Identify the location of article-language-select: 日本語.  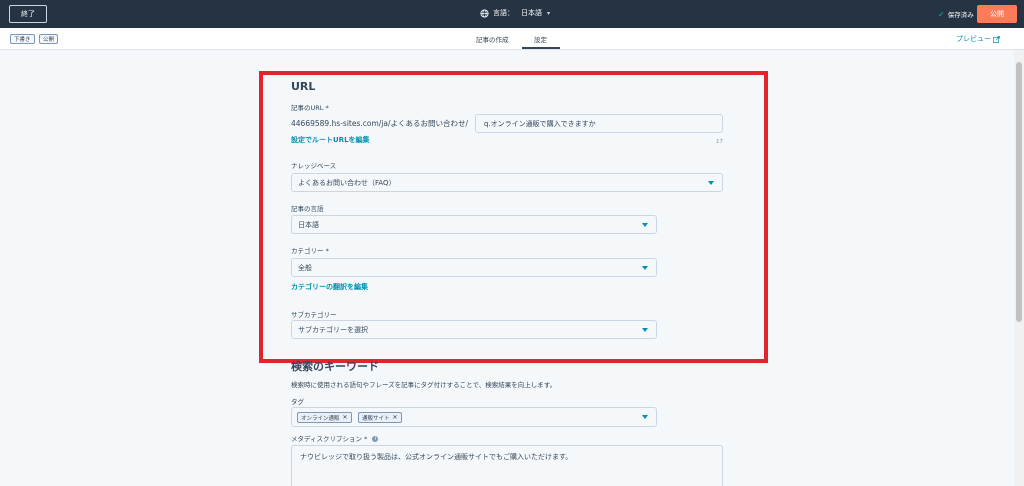
(474, 224).